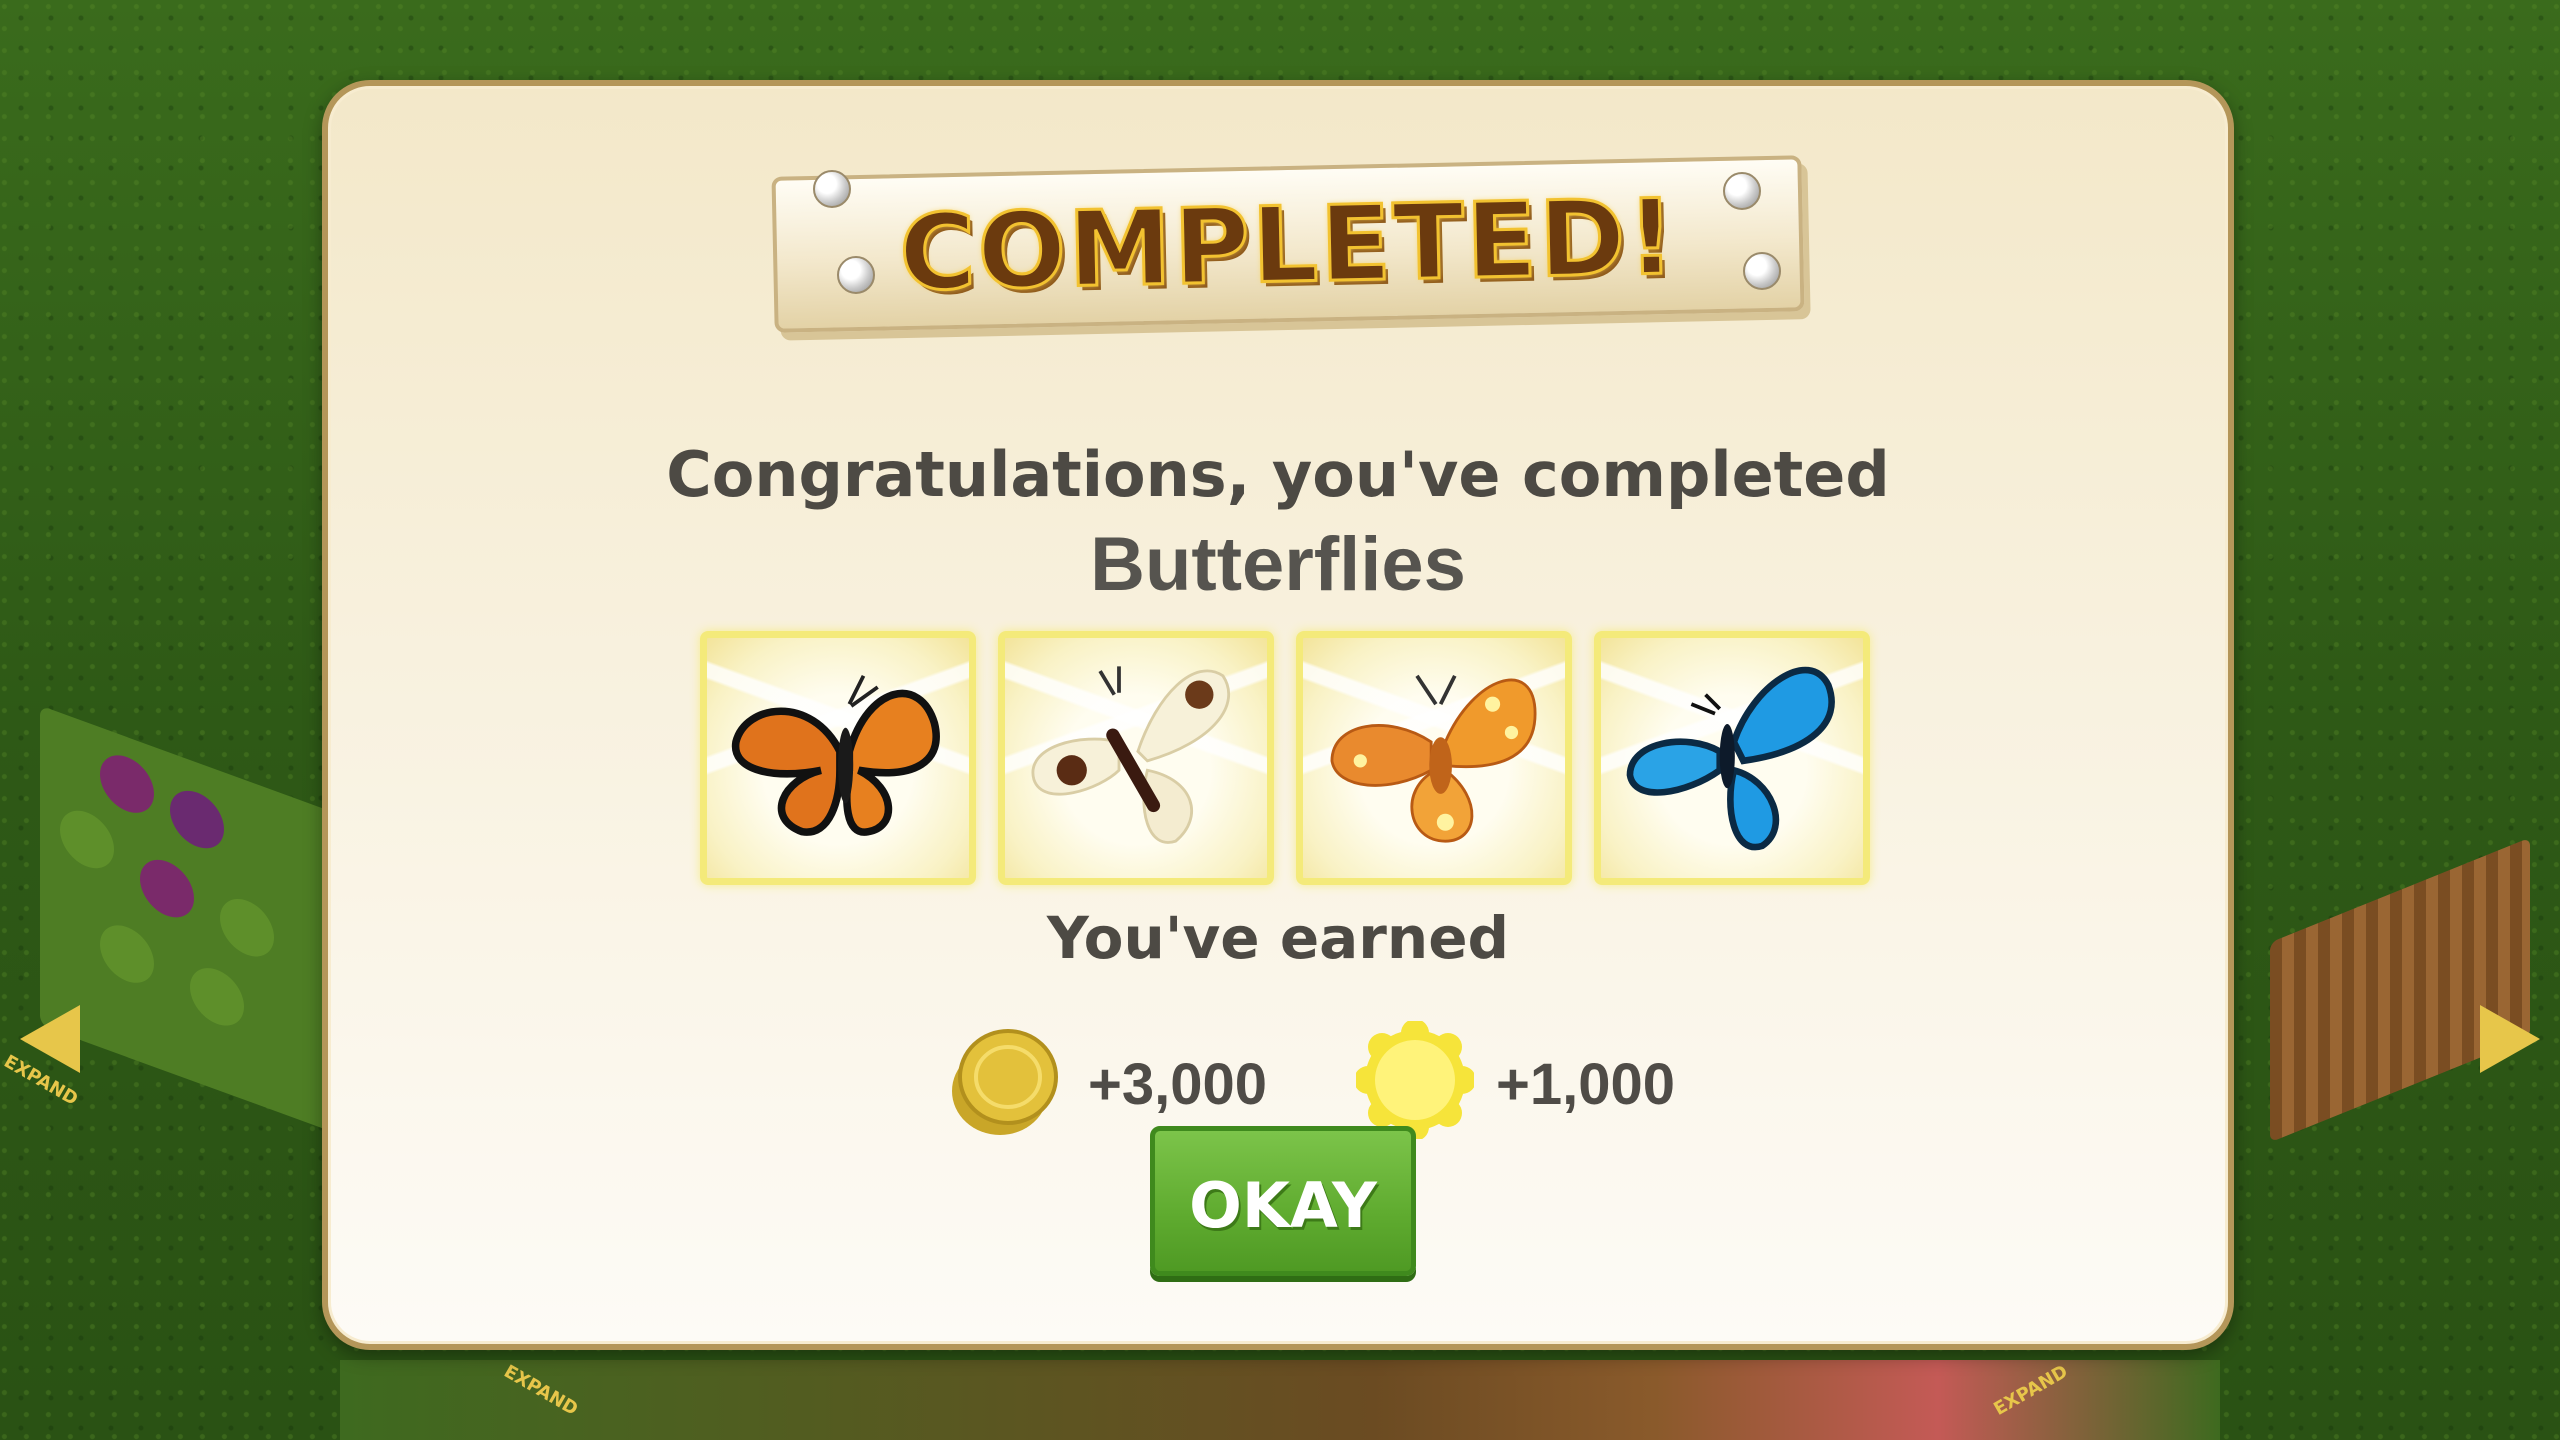 The image size is (2560, 1440). I want to click on completed-banner: COMPLETED!, so click(1288, 245).